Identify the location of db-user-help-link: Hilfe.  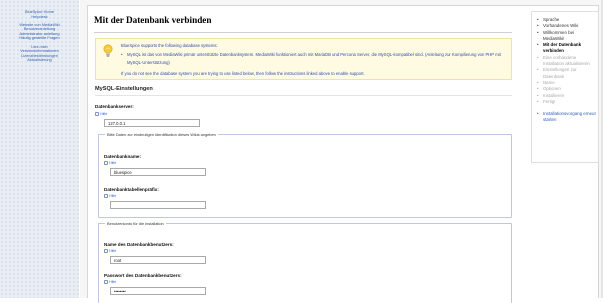
(110, 251).